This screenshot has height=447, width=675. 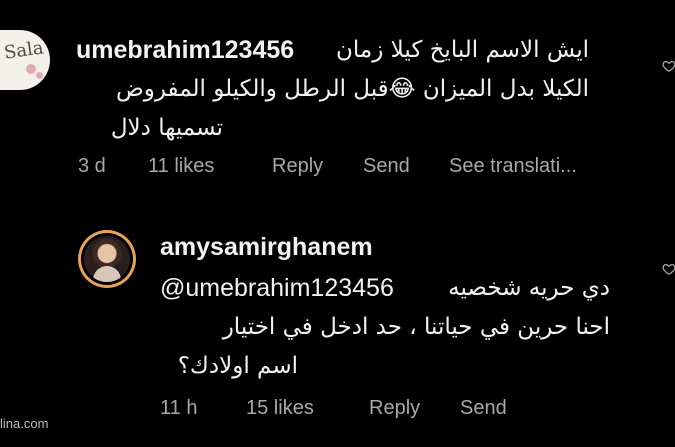 What do you see at coordinates (166, 128) in the screenshot?
I see `comment-text-line: تسميها دلال` at bounding box center [166, 128].